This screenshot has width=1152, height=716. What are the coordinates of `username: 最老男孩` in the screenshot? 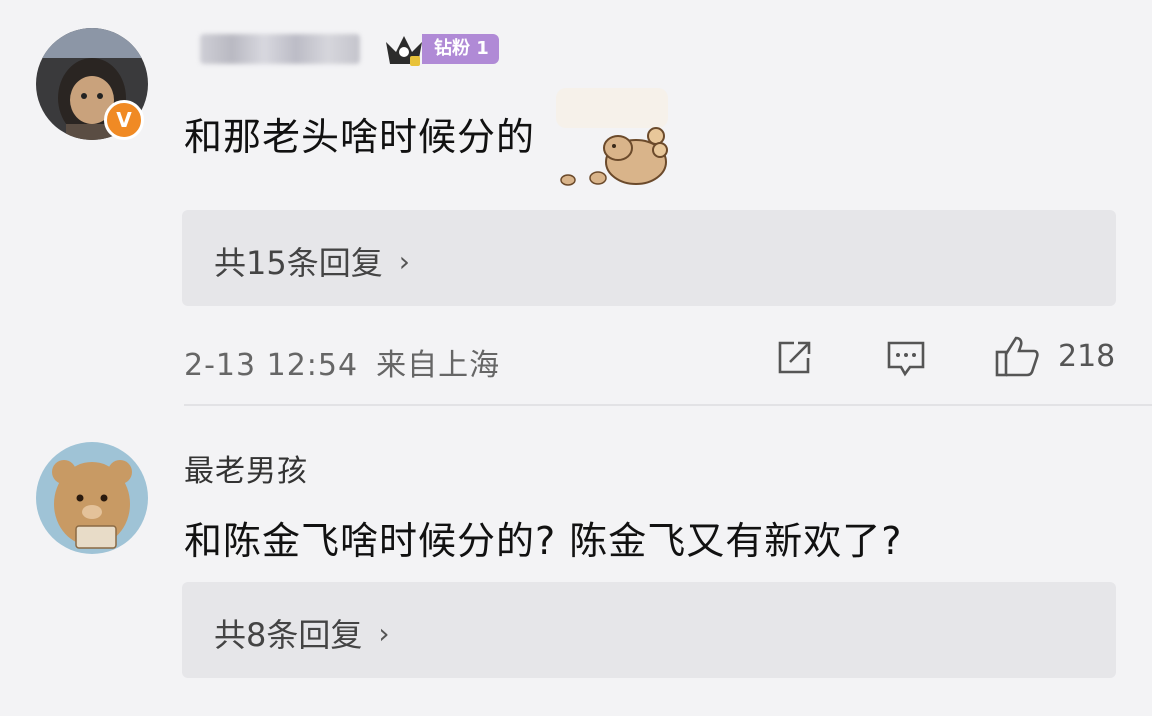 It's located at (246, 468).